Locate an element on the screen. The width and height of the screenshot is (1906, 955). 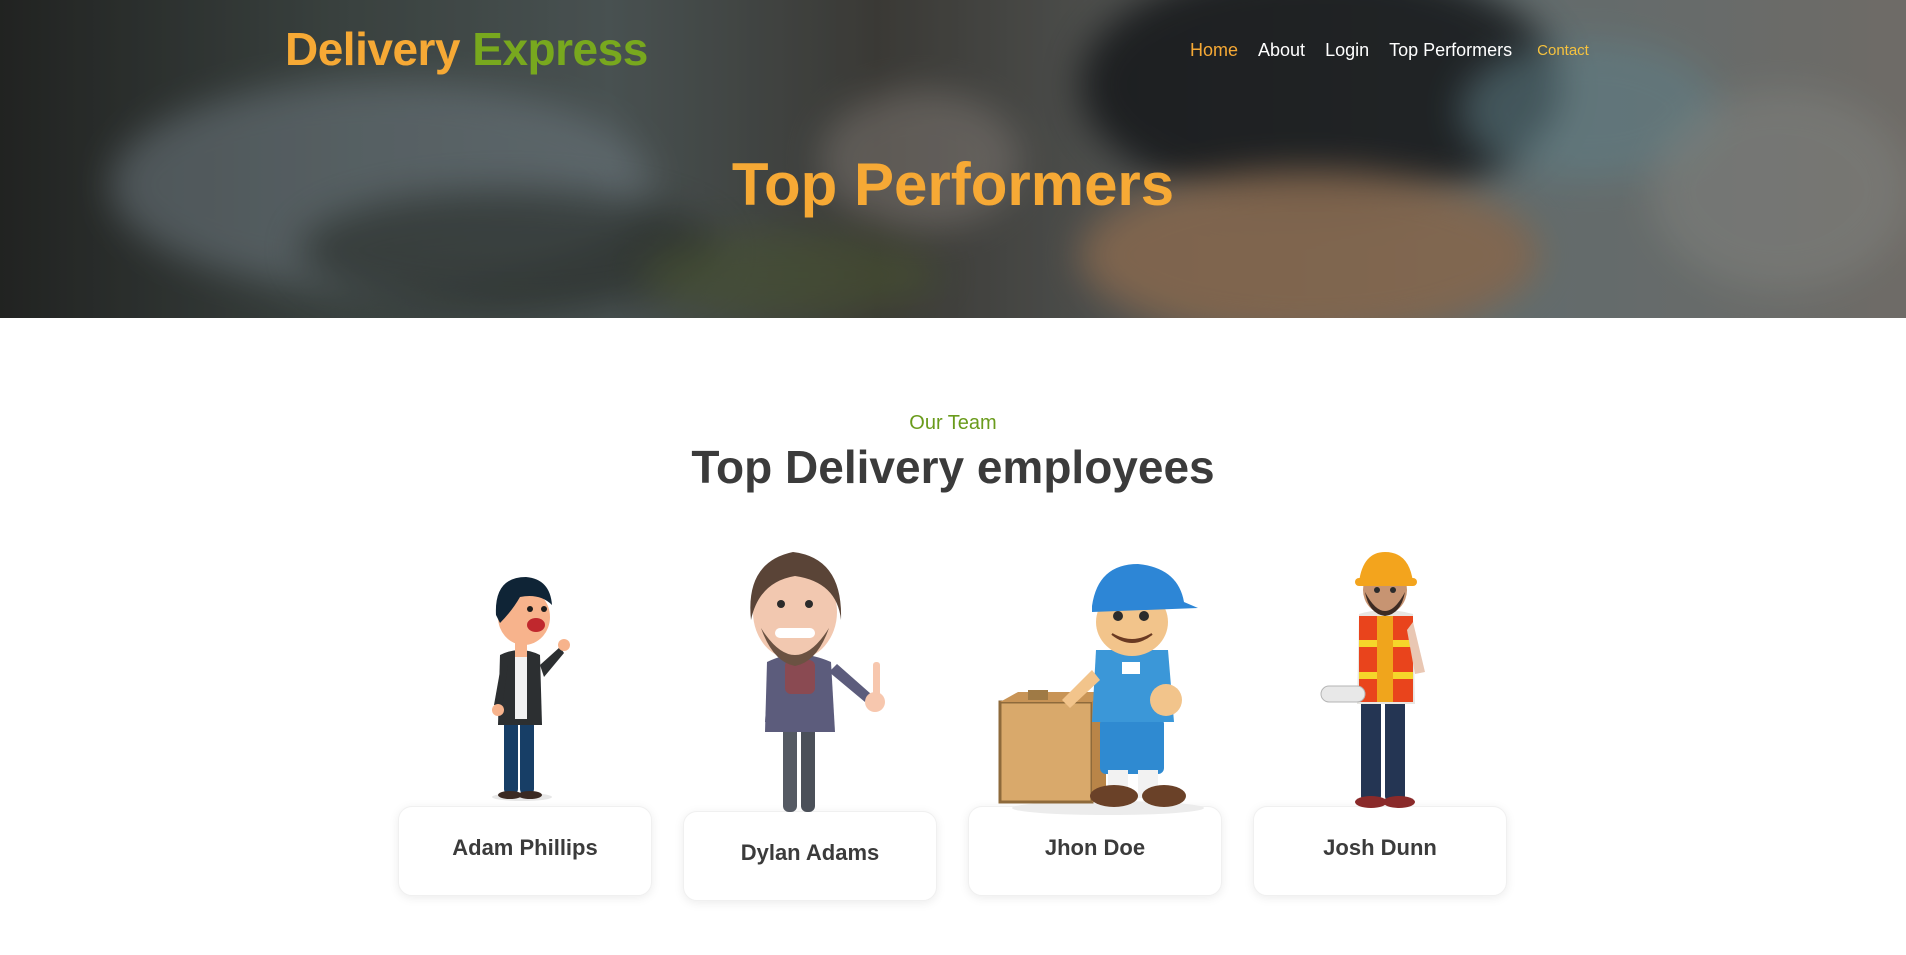
brand-word-delivery: Delivery is located at coordinates (373, 49).